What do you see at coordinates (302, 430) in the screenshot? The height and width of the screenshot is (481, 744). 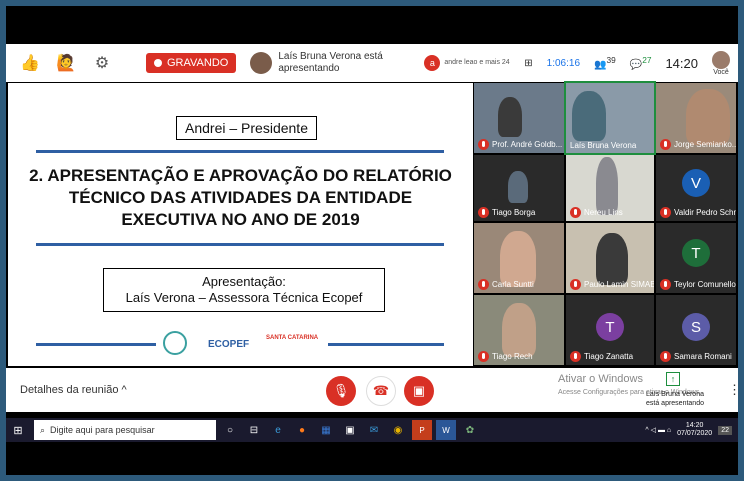 I see `firefox-icon: ●` at bounding box center [302, 430].